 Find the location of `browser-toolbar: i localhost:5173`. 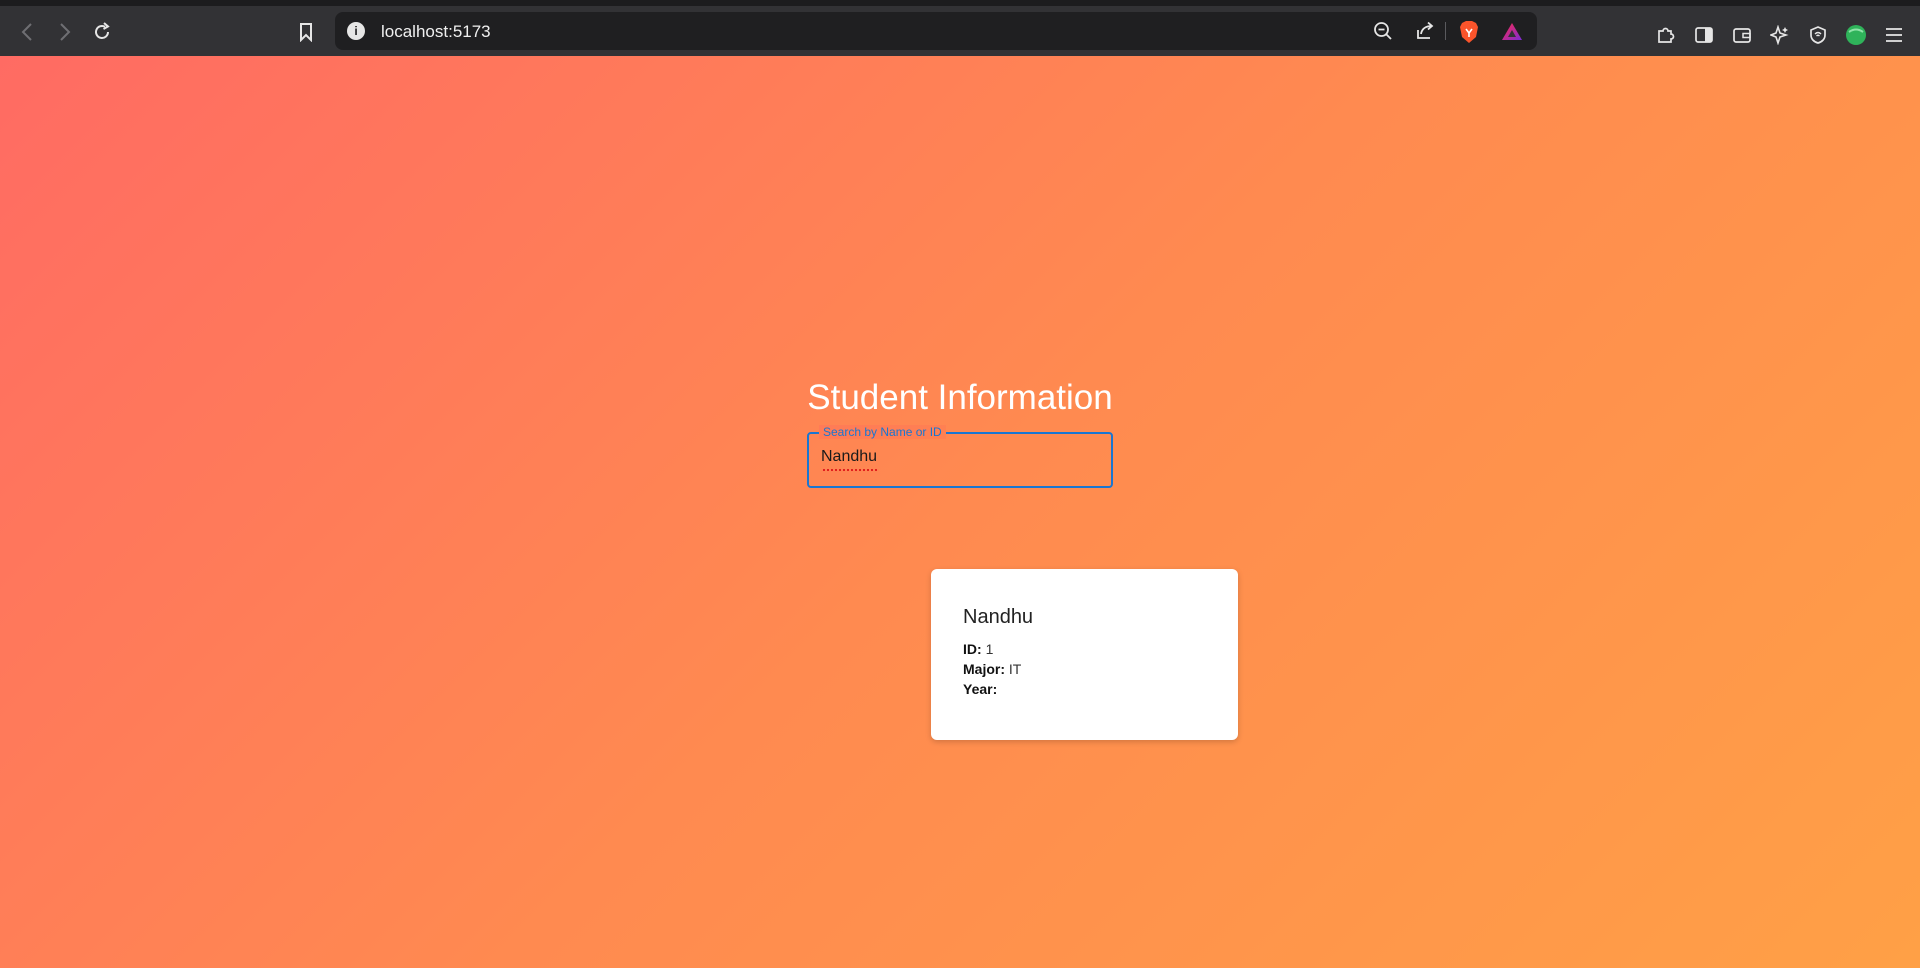

browser-toolbar: i localhost:5173 is located at coordinates (960, 31).